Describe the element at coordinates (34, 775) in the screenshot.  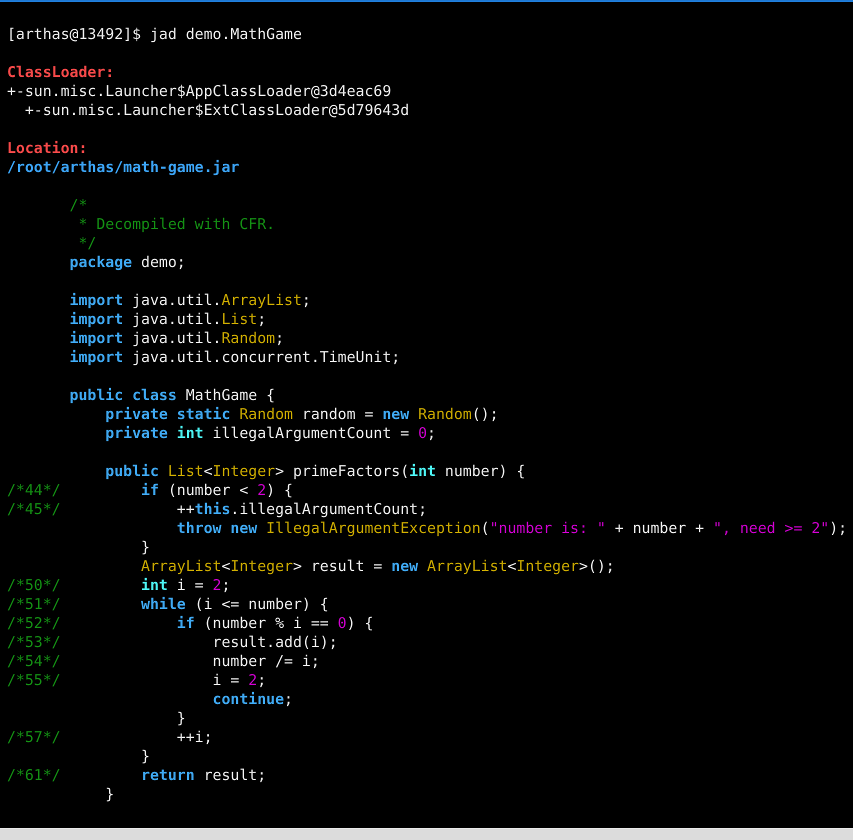
I see `line-number: /*61*/` at that location.